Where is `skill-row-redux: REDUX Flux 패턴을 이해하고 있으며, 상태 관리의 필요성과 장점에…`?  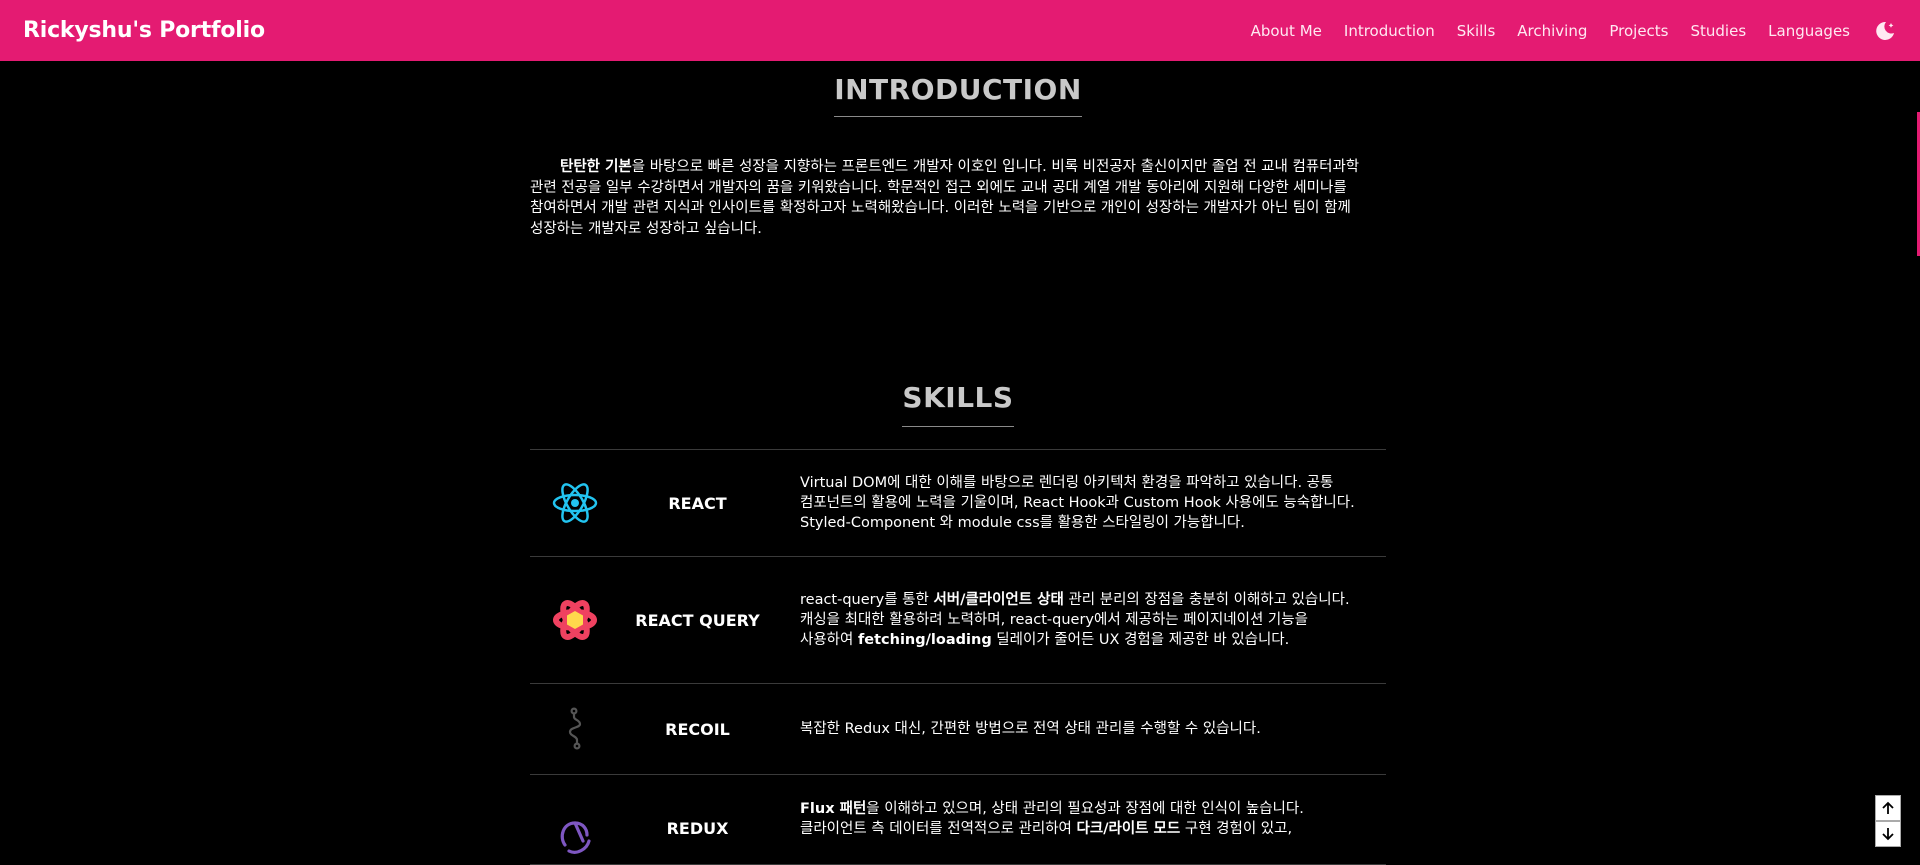
skill-row-redux: REDUX Flux 패턴을 이해하고 있으며, 상태 관리의 필요성과 장점에… is located at coordinates (958, 820).